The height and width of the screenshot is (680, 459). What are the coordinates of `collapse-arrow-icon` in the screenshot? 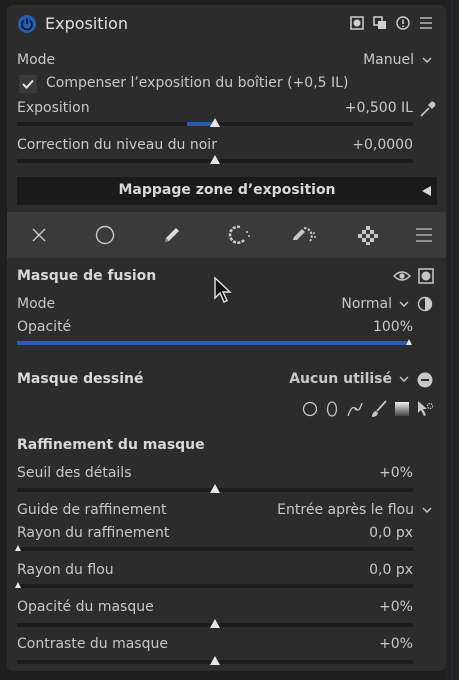 It's located at (426, 191).